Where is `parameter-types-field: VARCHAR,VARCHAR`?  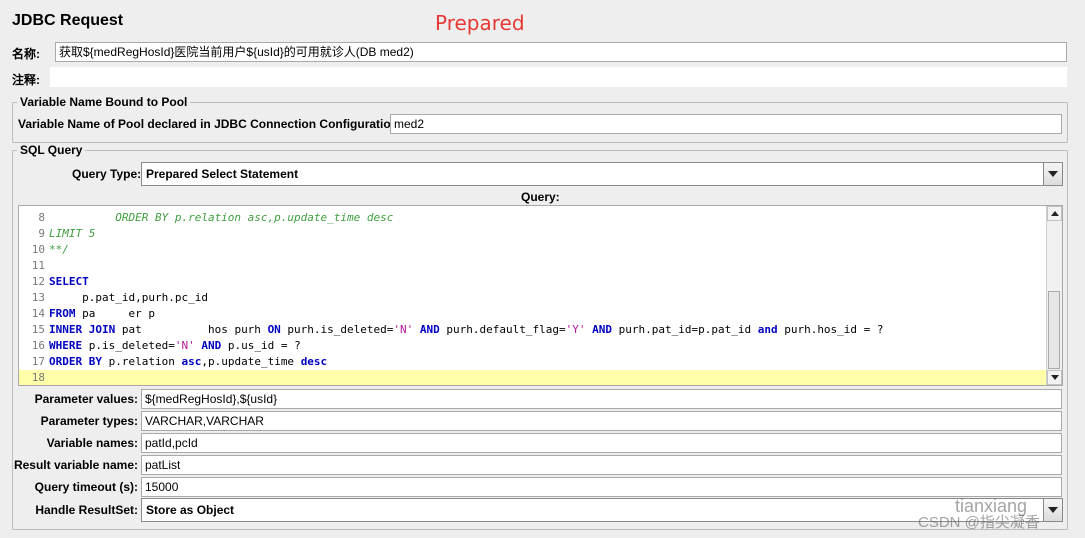
parameter-types-field: VARCHAR,VARCHAR is located at coordinates (601, 421).